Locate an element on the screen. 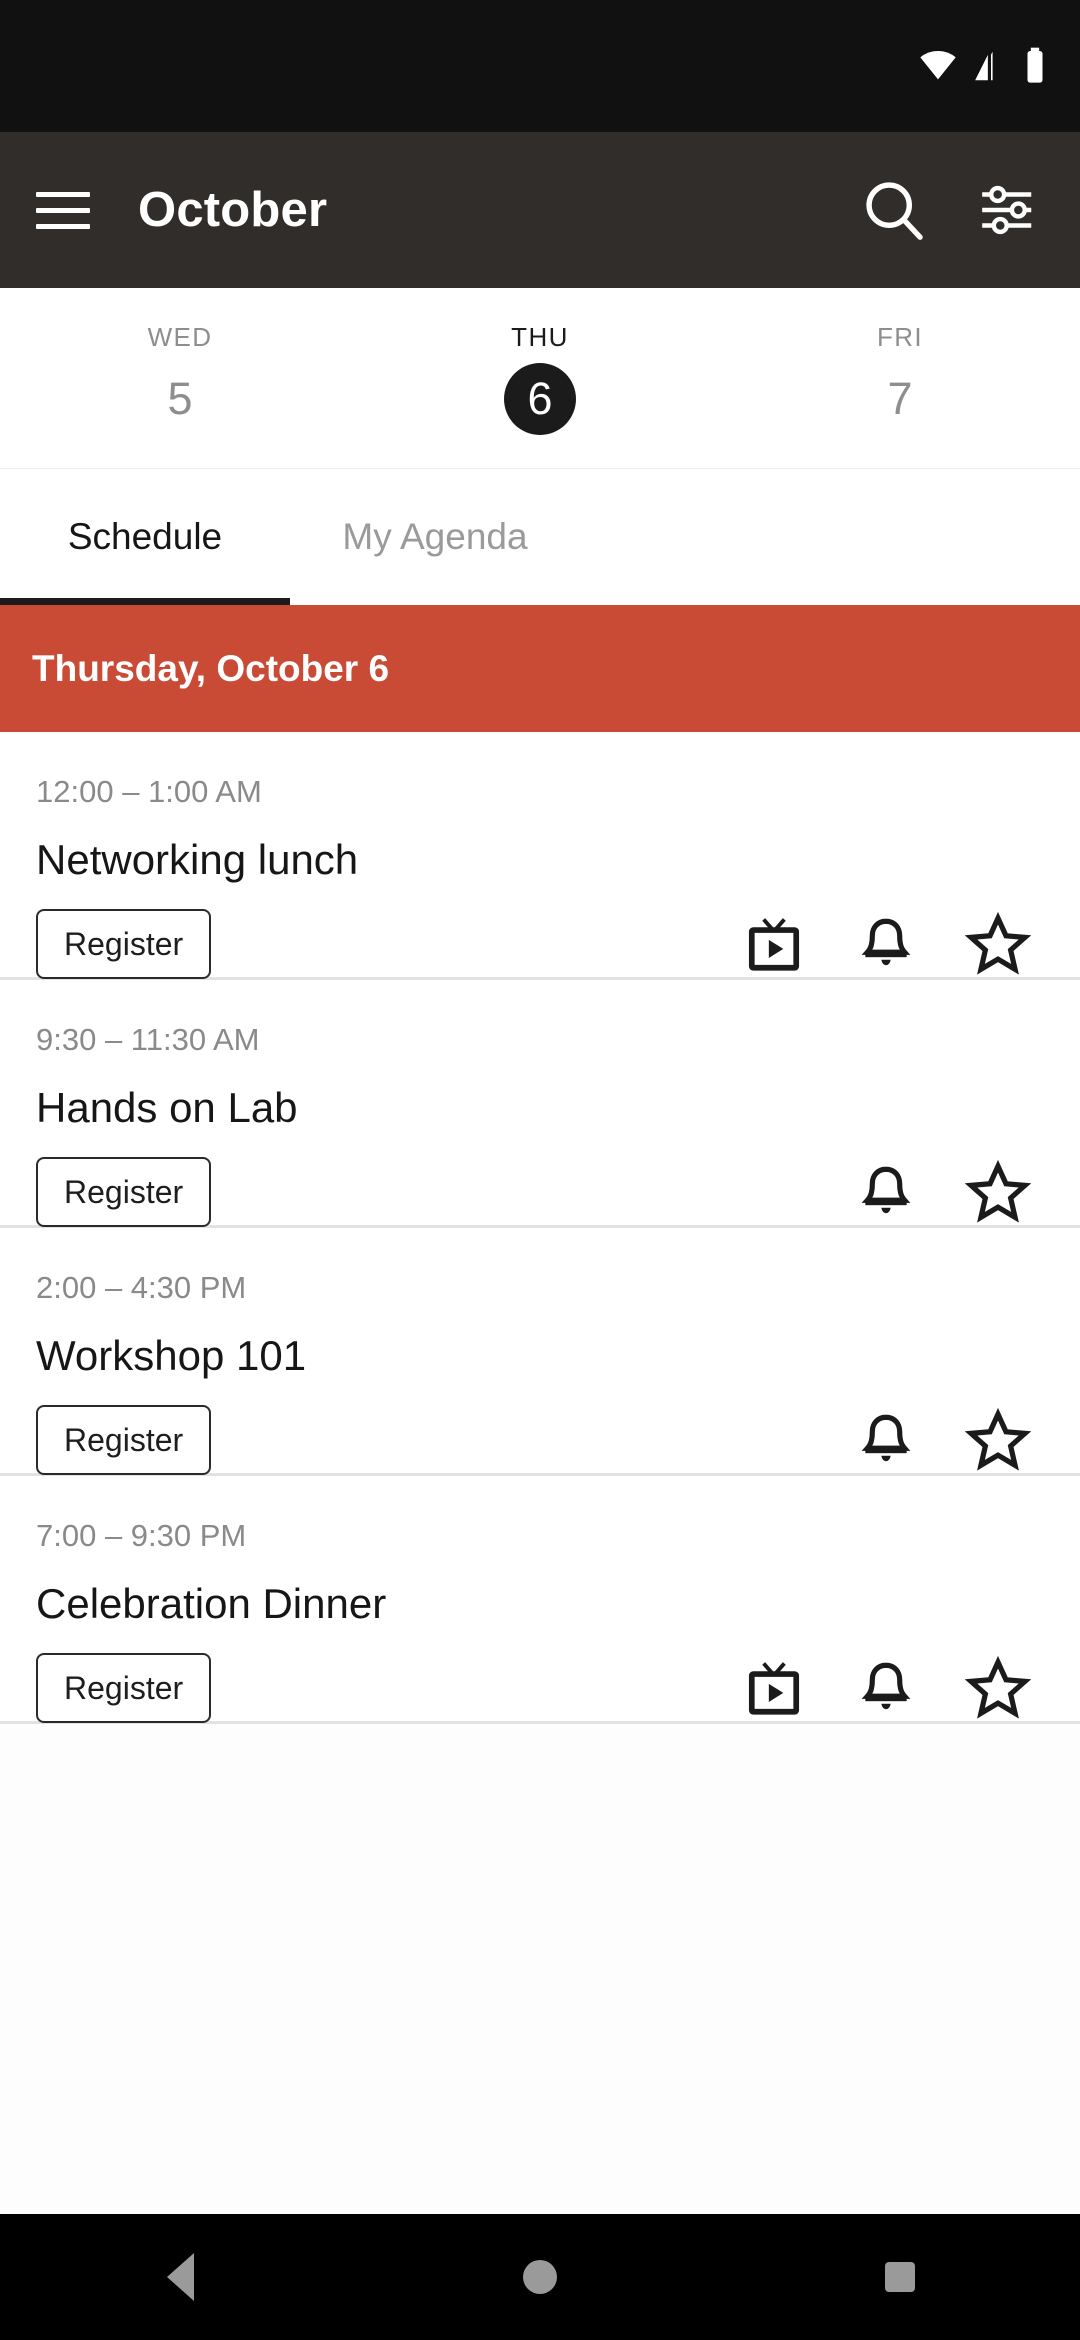  date-number-selected: 6 is located at coordinates (540, 398).